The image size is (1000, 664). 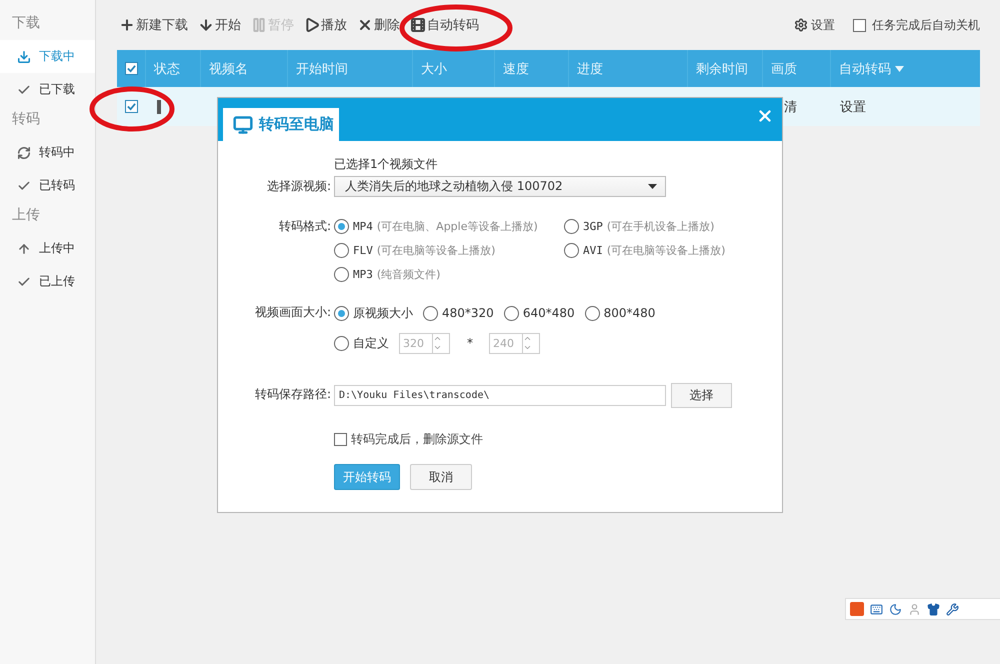 What do you see at coordinates (127, 25) in the screenshot?
I see `plus-icon` at bounding box center [127, 25].